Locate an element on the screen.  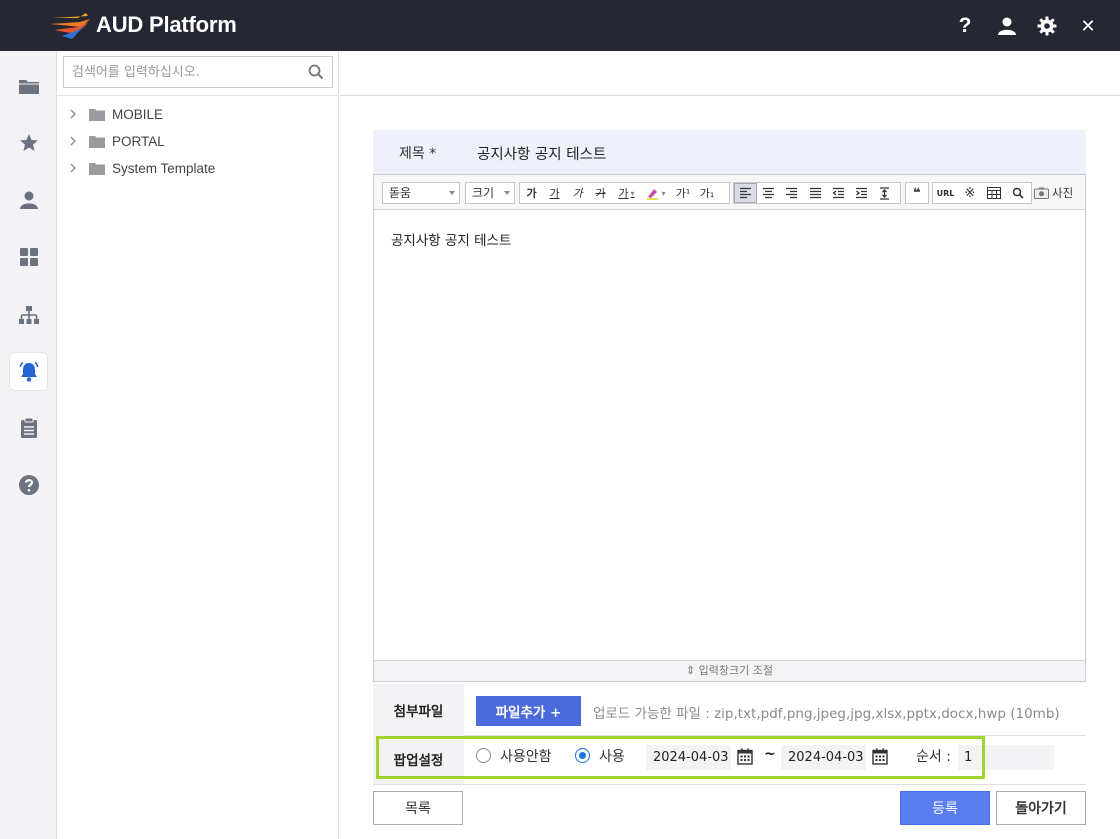
title-input: 공지사항 공지 테스트 is located at coordinates (541, 153).